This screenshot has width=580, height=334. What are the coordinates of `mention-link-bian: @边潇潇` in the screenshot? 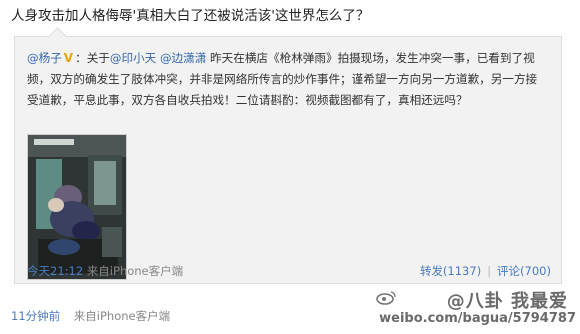 It's located at (183, 58).